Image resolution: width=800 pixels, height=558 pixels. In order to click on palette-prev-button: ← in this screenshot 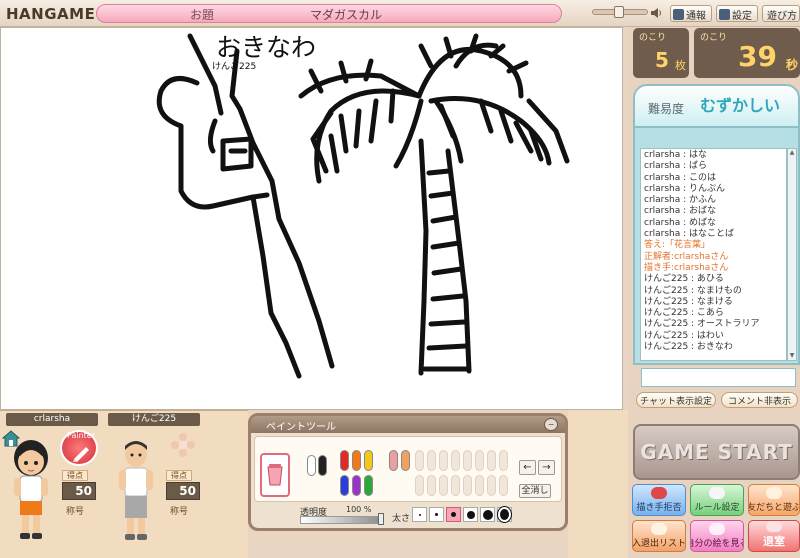, I will do `click(527, 467)`.